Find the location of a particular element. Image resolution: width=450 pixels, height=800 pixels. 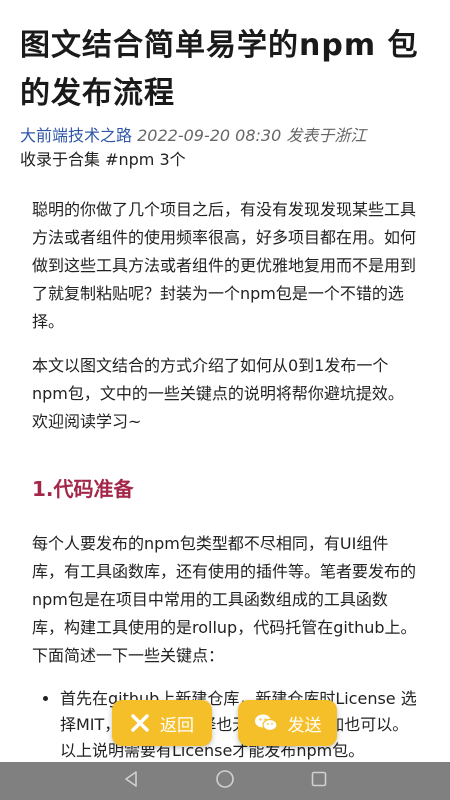

system-nav-bar is located at coordinates (225, 781).